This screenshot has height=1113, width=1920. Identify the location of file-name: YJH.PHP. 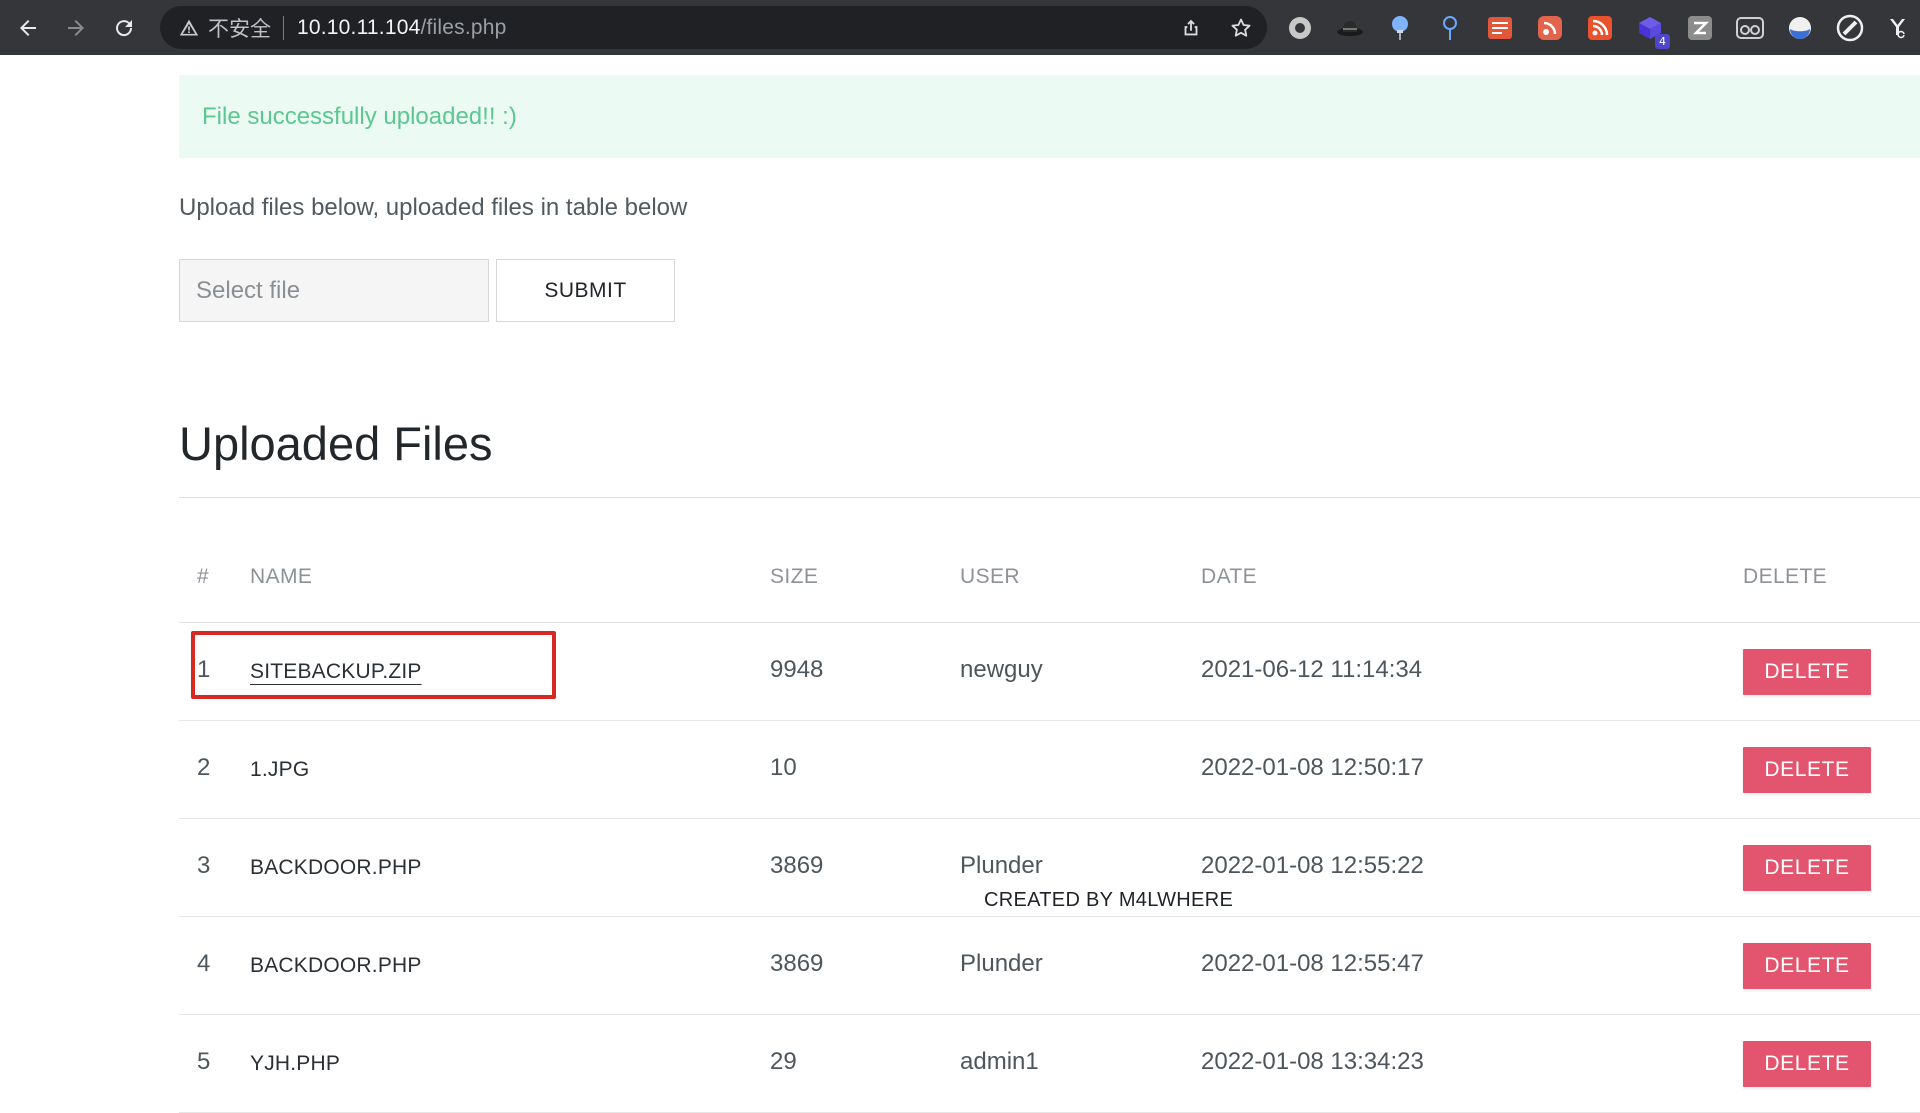
(295, 1063).